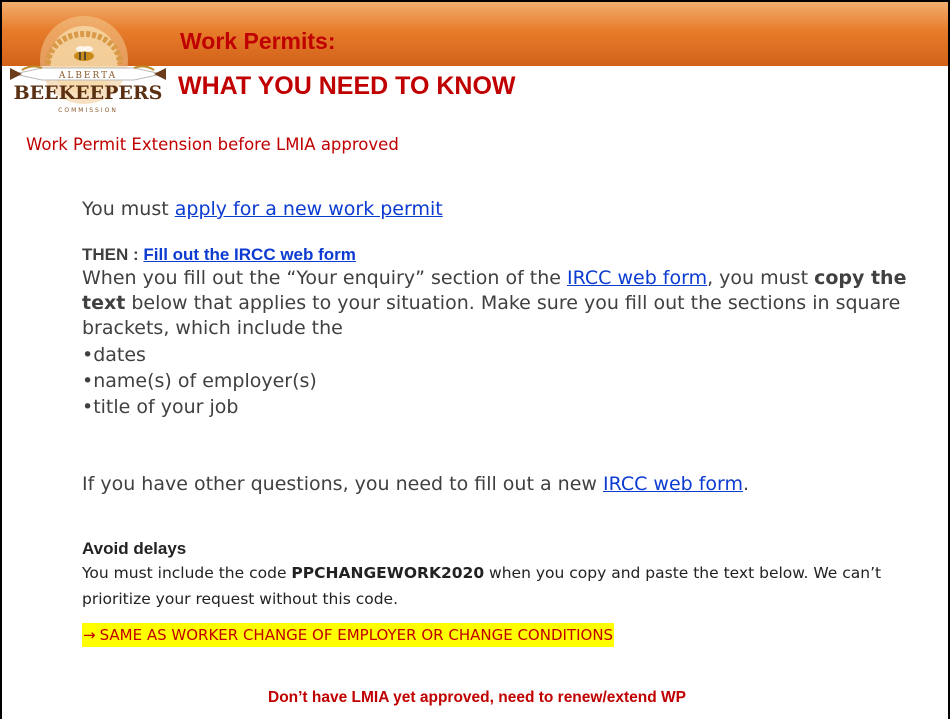 The height and width of the screenshot is (719, 952). I want to click on avoid-delays-text-1: You must include the code, so click(187, 573).